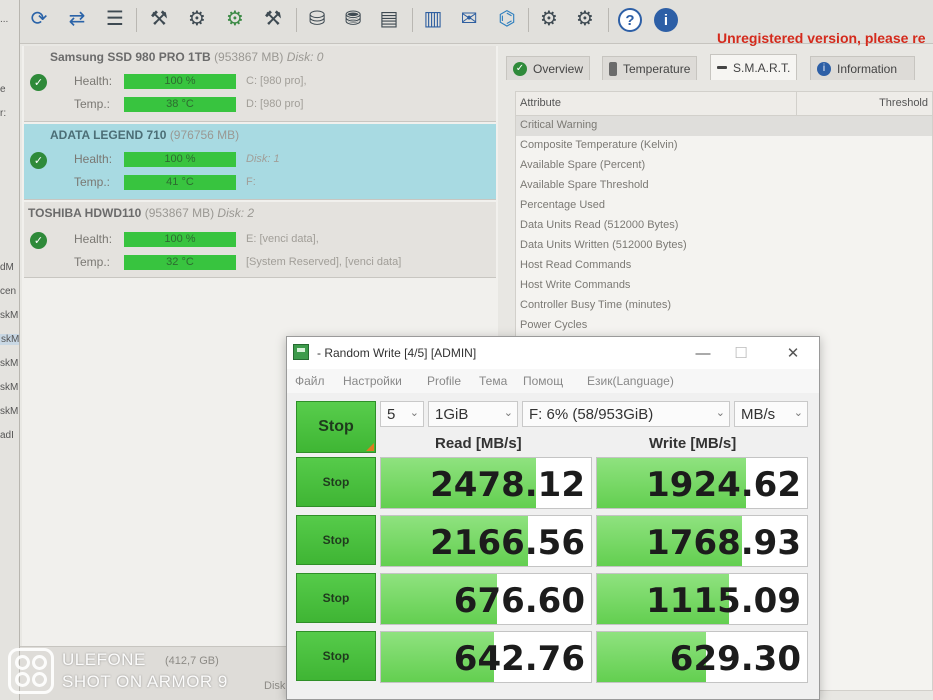  I want to click on unregistered-link: Unregistered version, please re, so click(821, 38).